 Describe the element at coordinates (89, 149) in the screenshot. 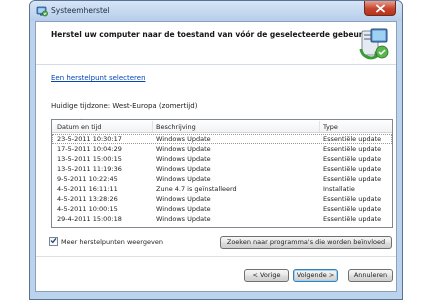

I see `row-date: 17-5-2011 10:04:29` at that location.